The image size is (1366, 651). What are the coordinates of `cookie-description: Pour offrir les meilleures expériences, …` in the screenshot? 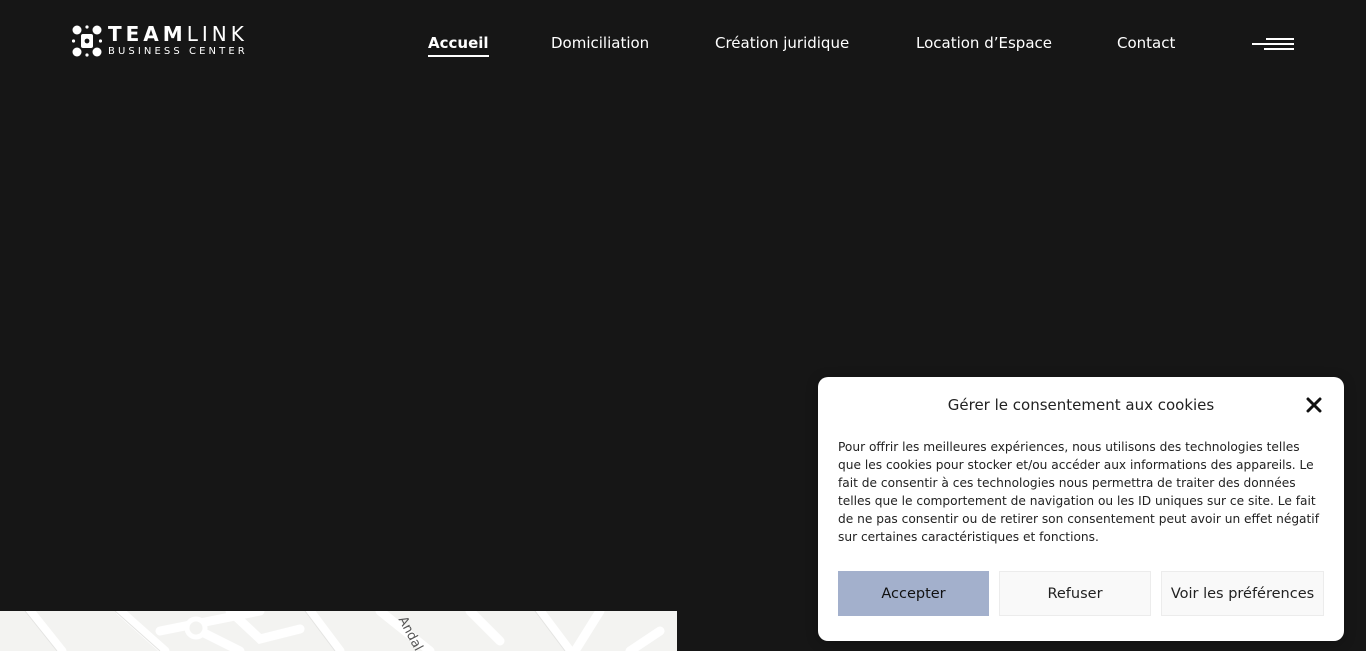 It's located at (1078, 492).